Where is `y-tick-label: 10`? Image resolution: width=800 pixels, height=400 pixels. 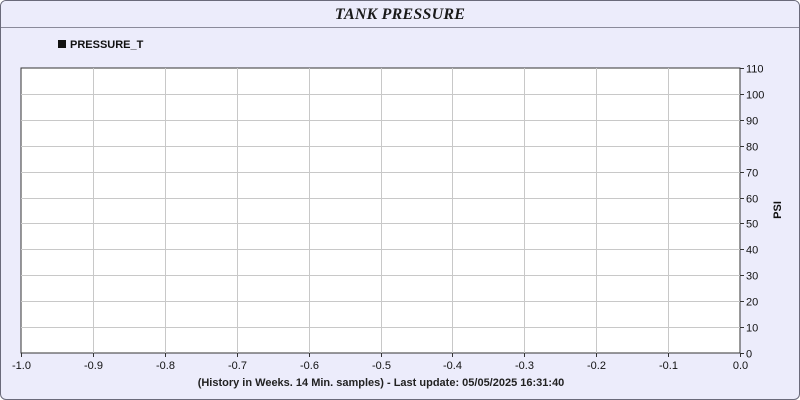 y-tick-label: 10 is located at coordinates (752, 329).